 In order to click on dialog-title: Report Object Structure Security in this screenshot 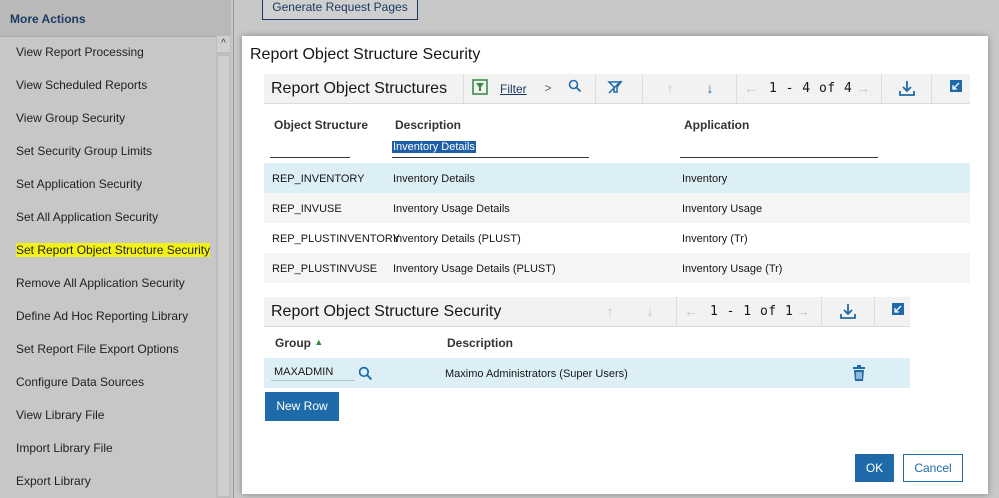, I will do `click(365, 54)`.